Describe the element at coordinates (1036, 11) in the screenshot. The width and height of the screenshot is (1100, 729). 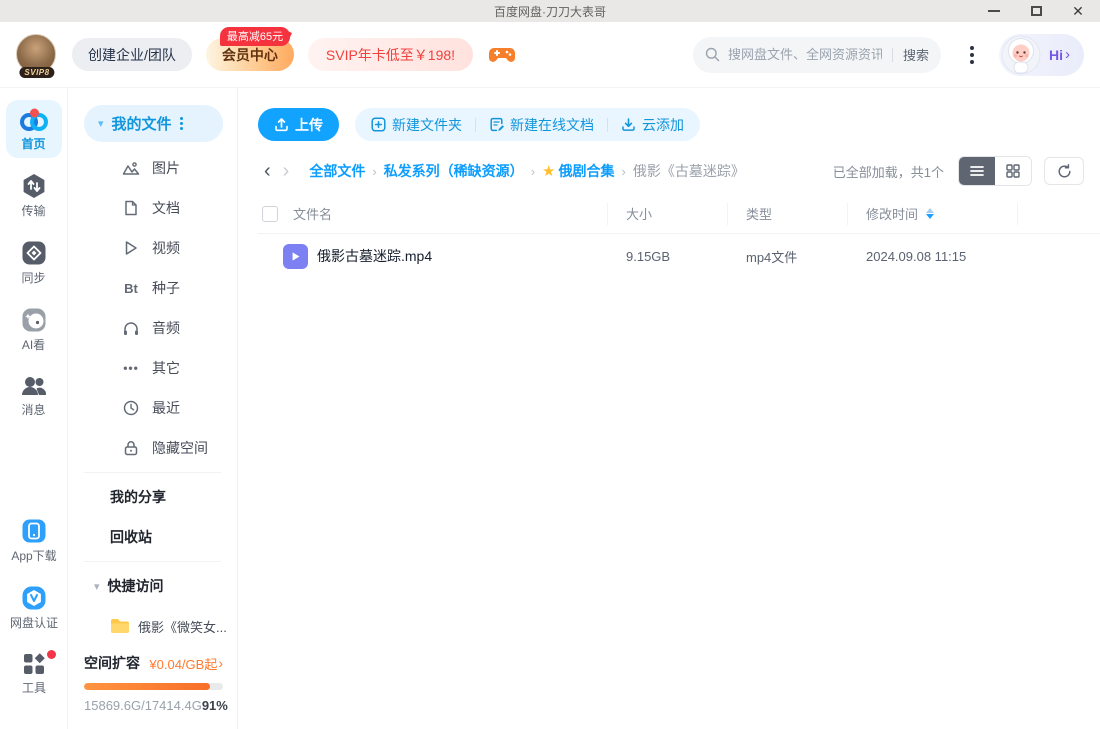
I see `maximize-button` at that location.